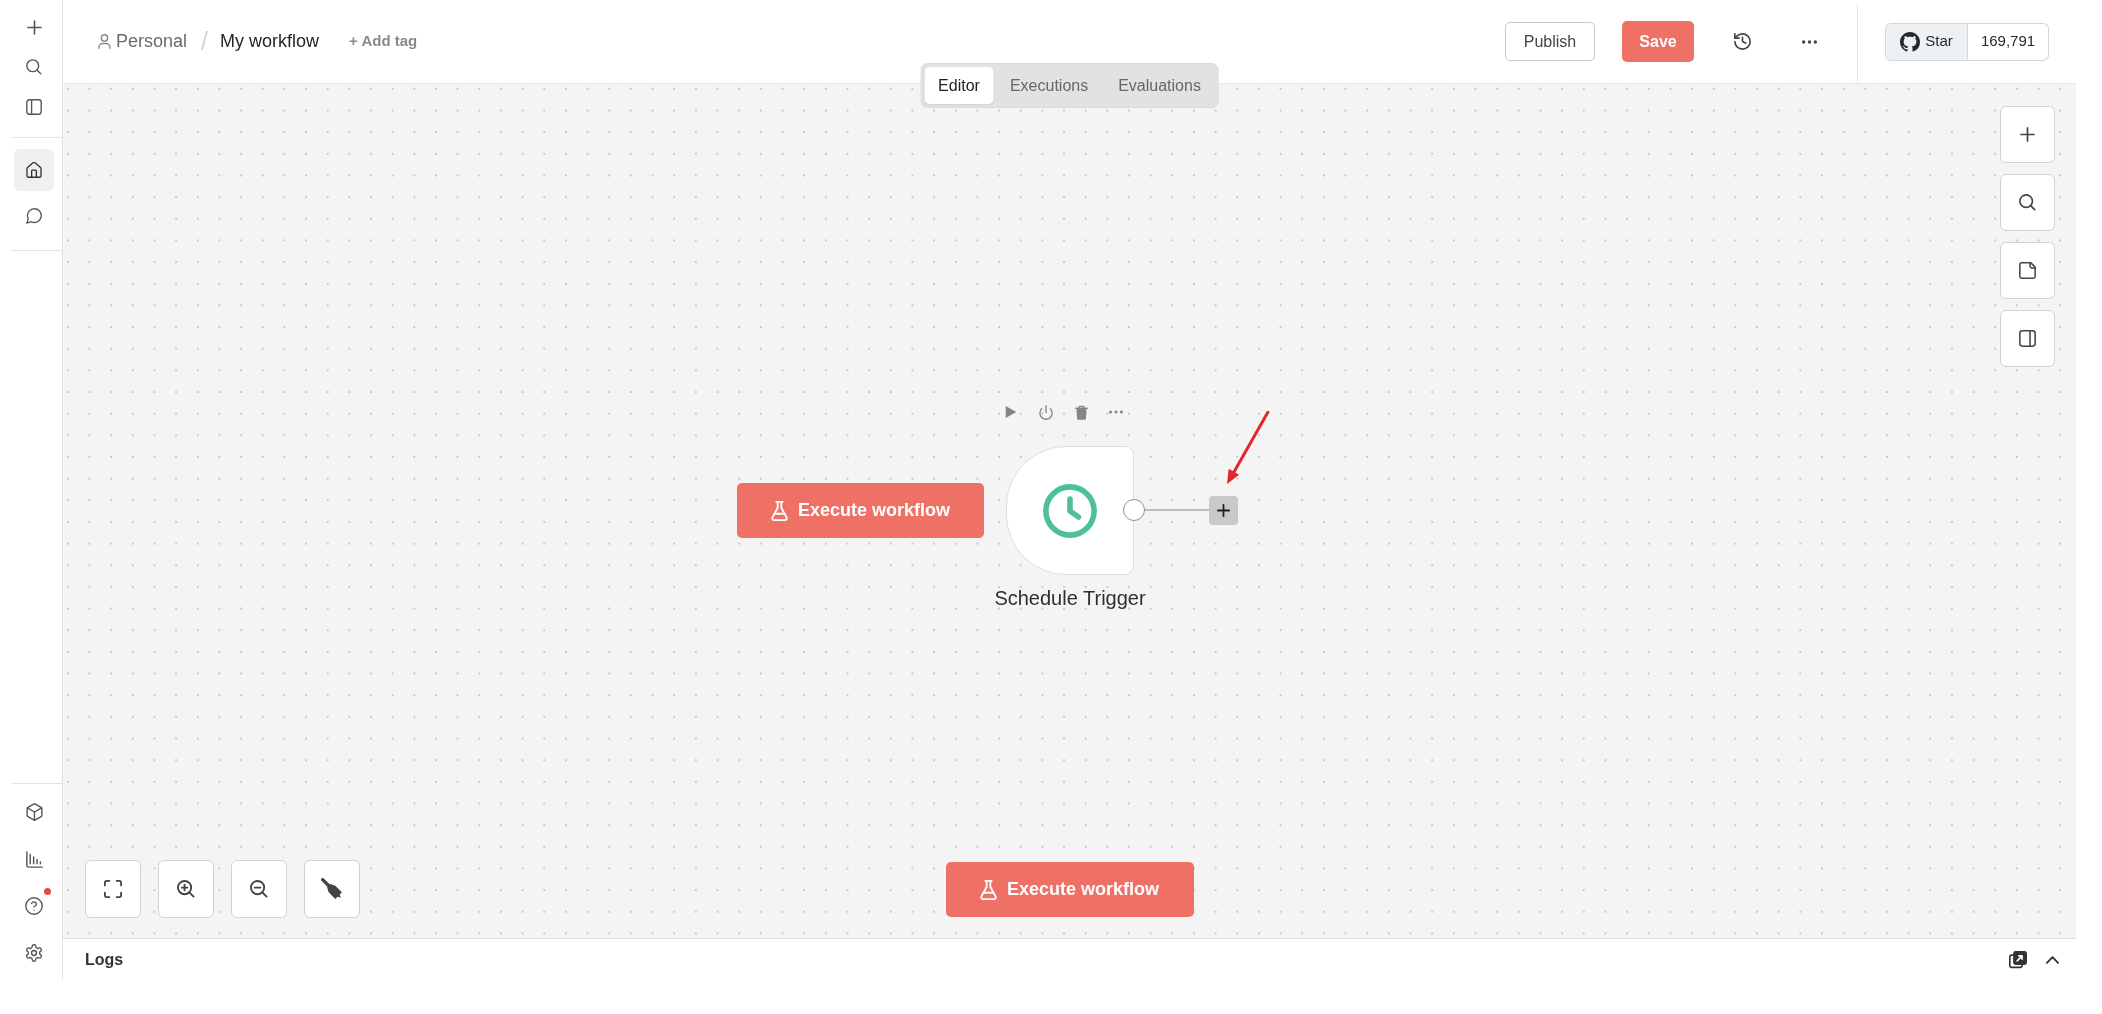  I want to click on tidy-up-button, so click(332, 889).